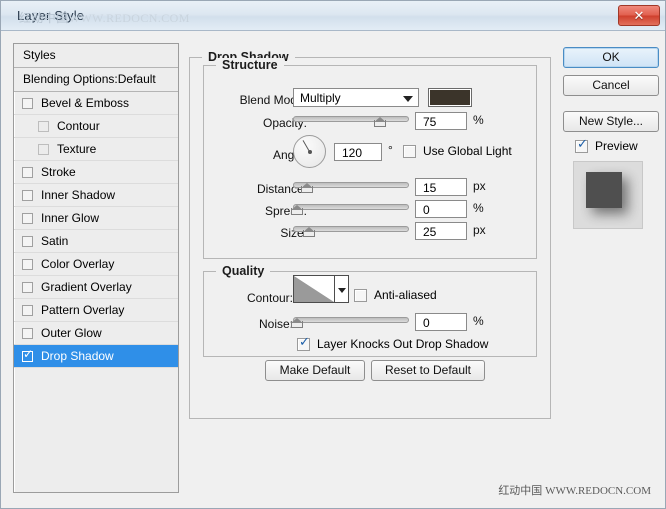 Image resolution: width=666 pixels, height=509 pixels. Describe the element at coordinates (441, 121) in the screenshot. I see `opacity-input: 75` at that location.